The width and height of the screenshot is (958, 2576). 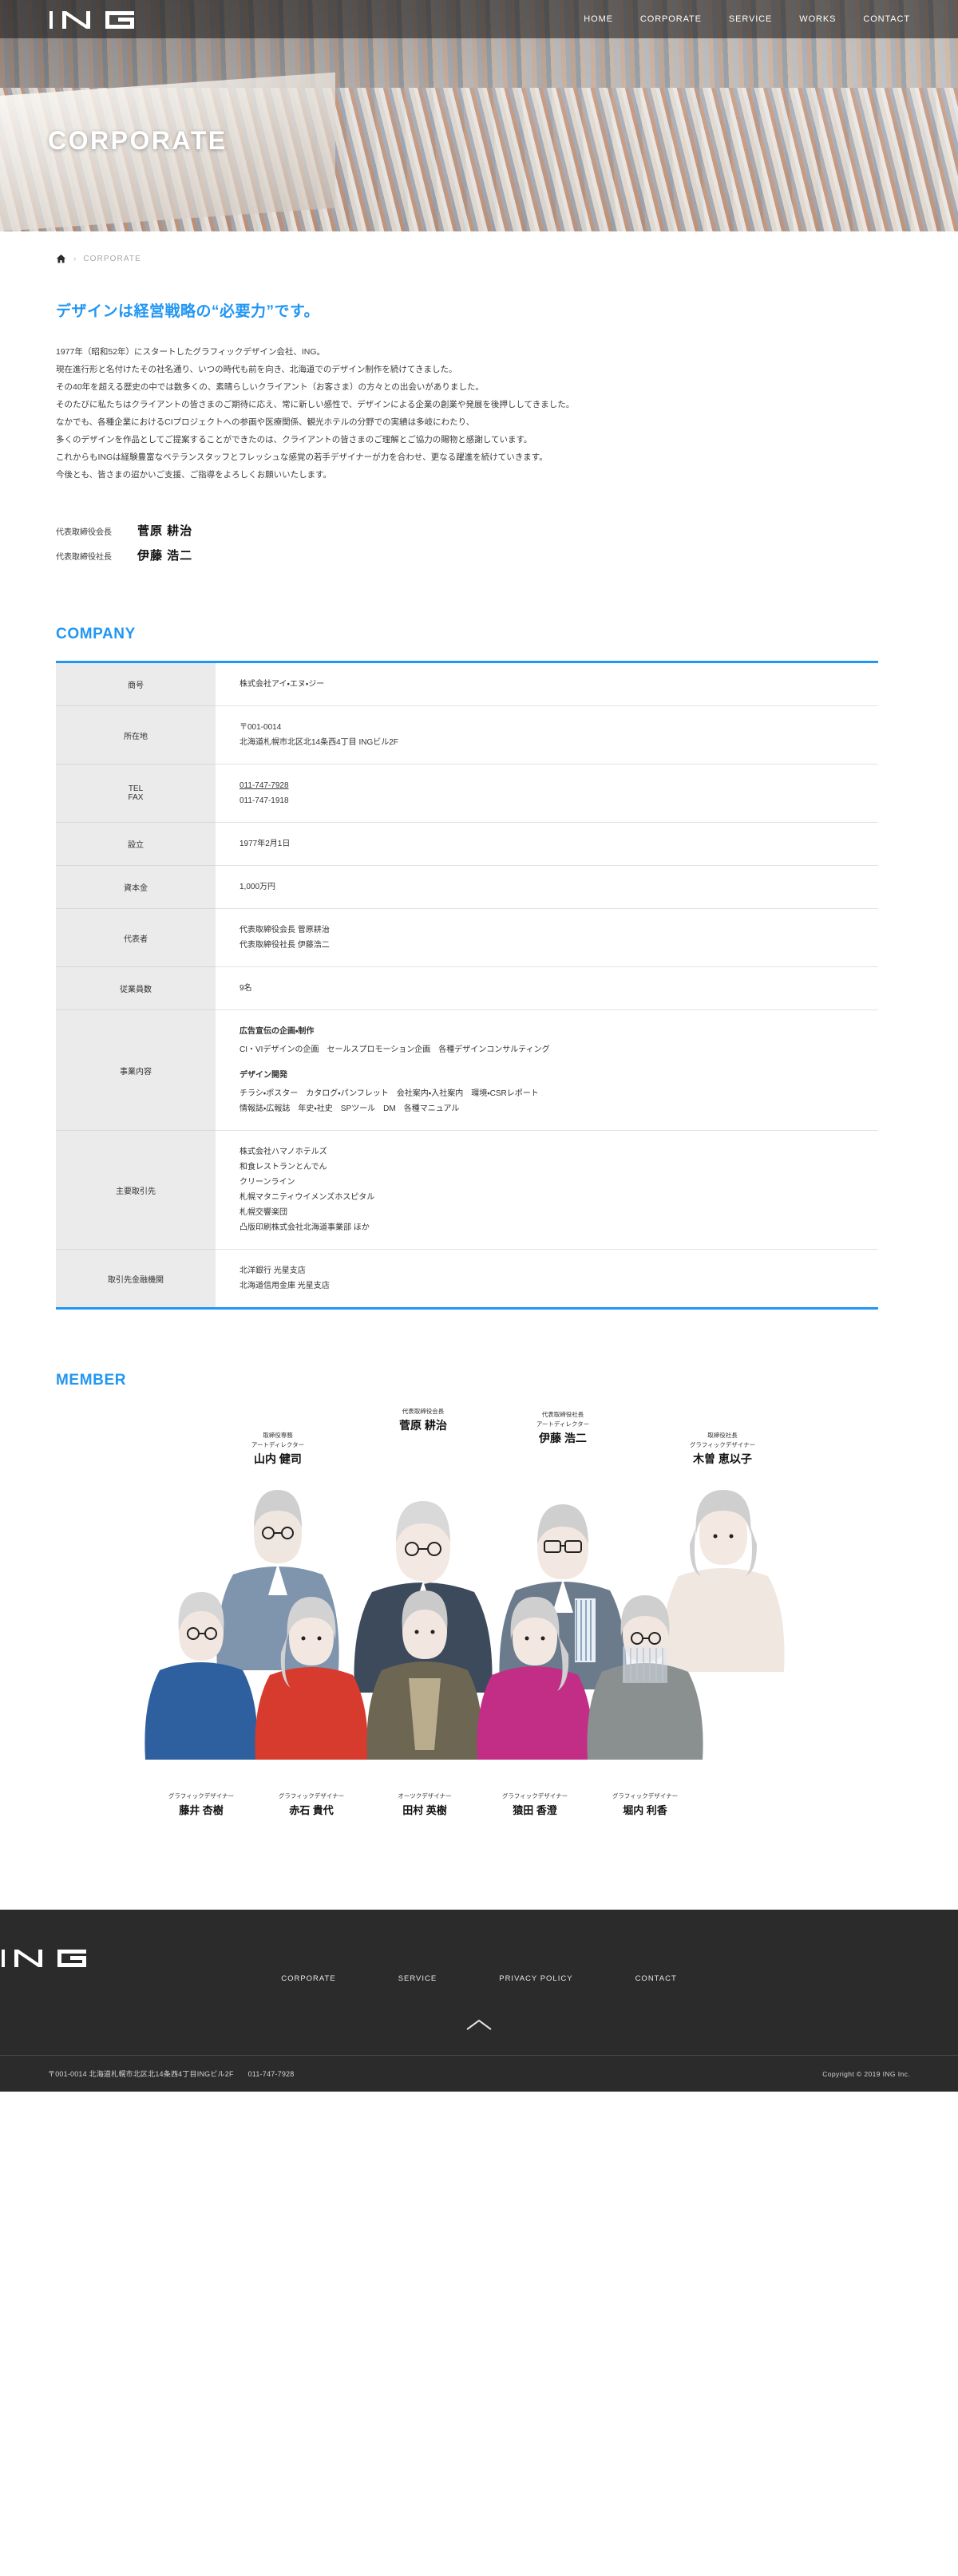 What do you see at coordinates (165, 531) in the screenshot?
I see `signature-name: 菅原 耕治` at bounding box center [165, 531].